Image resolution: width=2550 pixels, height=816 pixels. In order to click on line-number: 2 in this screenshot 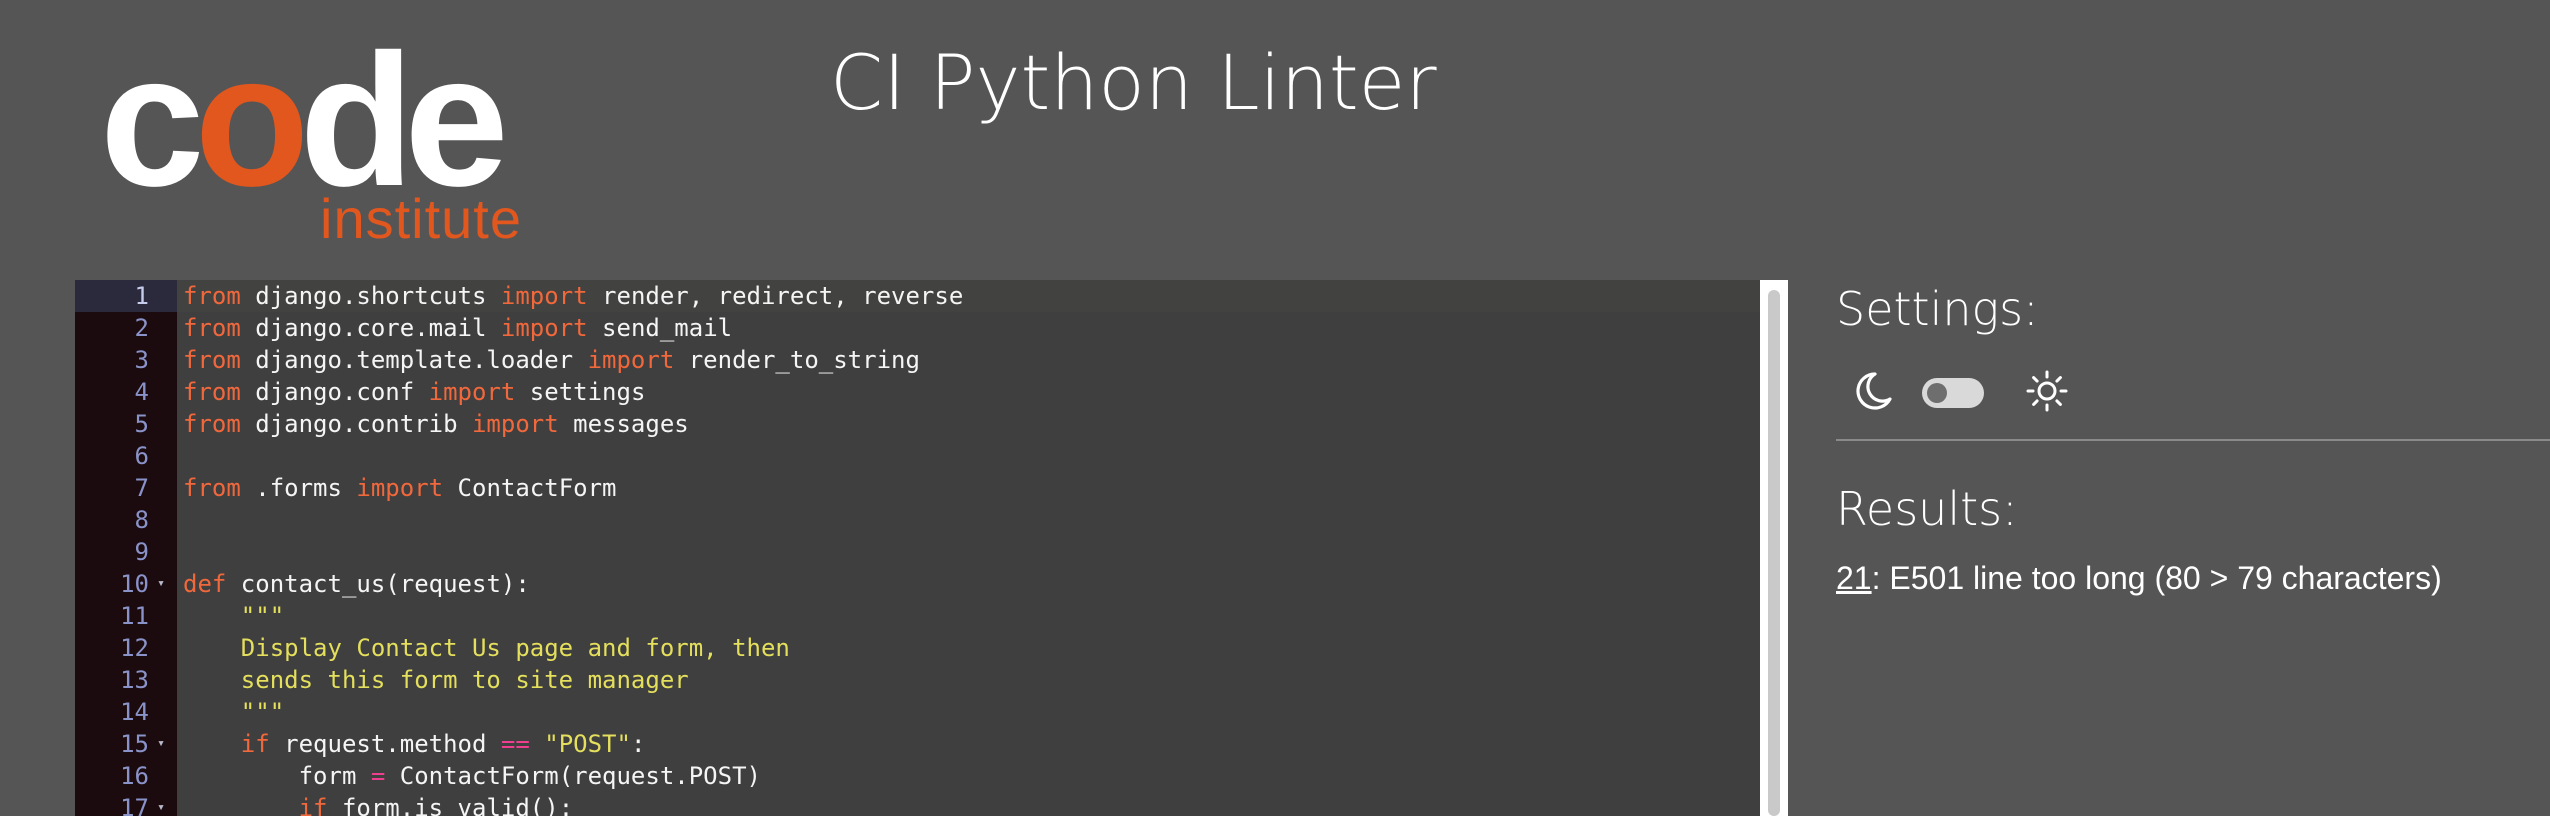, I will do `click(126, 328)`.